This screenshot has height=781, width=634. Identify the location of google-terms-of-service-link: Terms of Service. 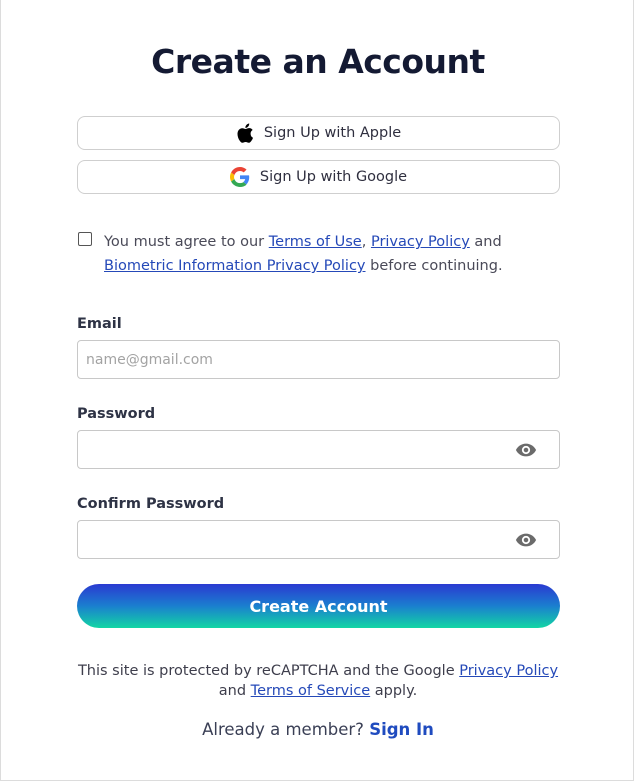
(310, 691).